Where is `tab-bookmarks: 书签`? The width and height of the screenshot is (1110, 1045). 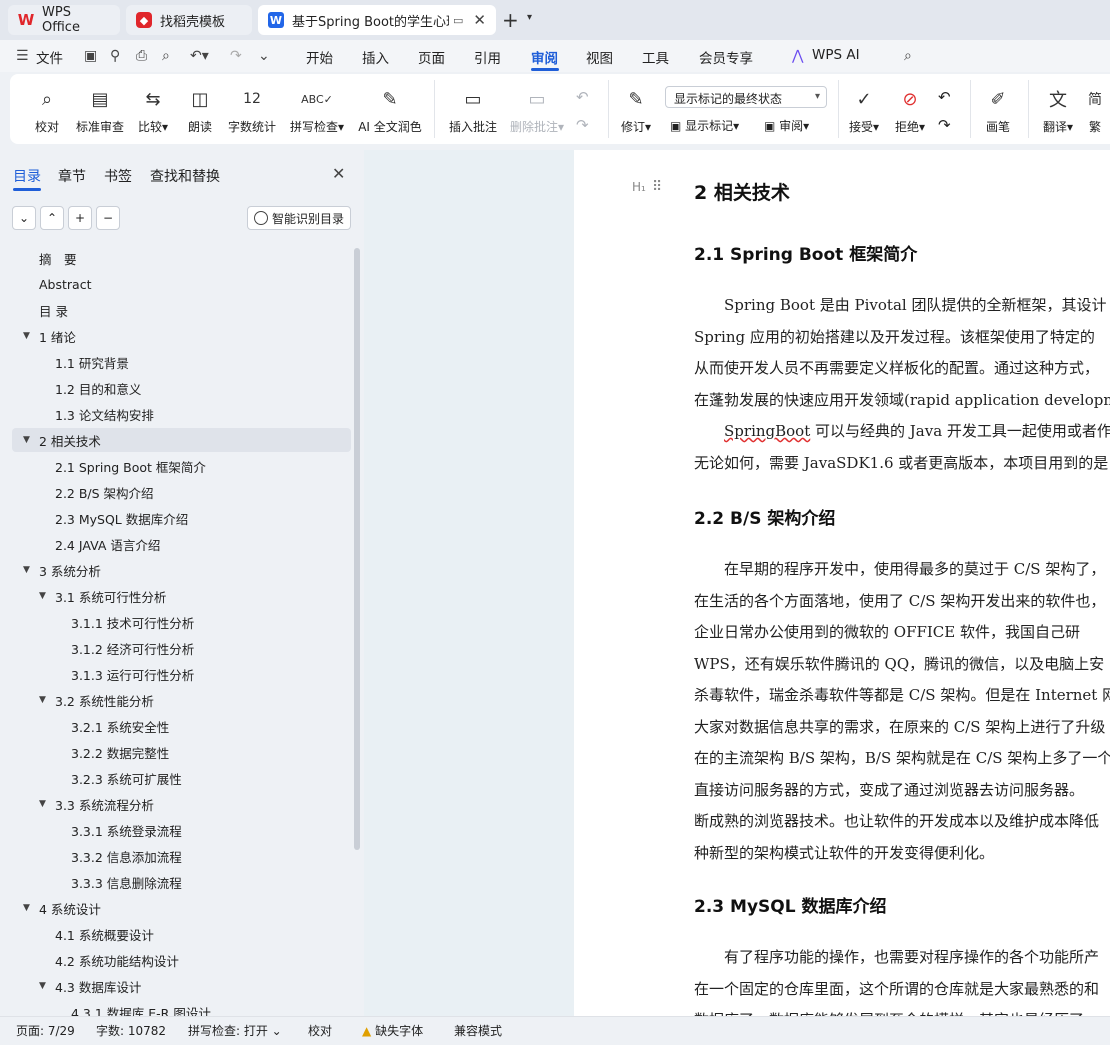
tab-bookmarks: 书签 is located at coordinates (118, 176).